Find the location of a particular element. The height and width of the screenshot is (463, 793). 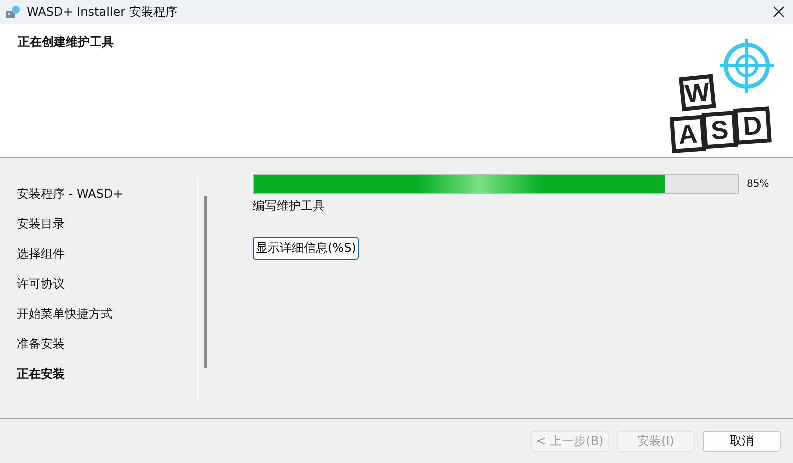

scrollbar is located at coordinates (205, 282).